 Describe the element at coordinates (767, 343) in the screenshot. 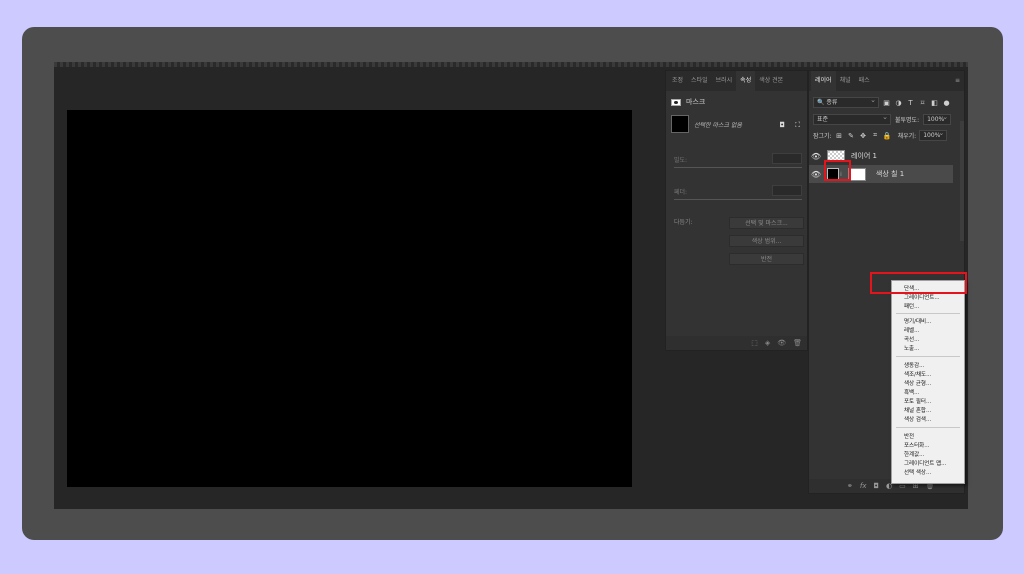

I see `apply-mask-icon: ◈` at that location.